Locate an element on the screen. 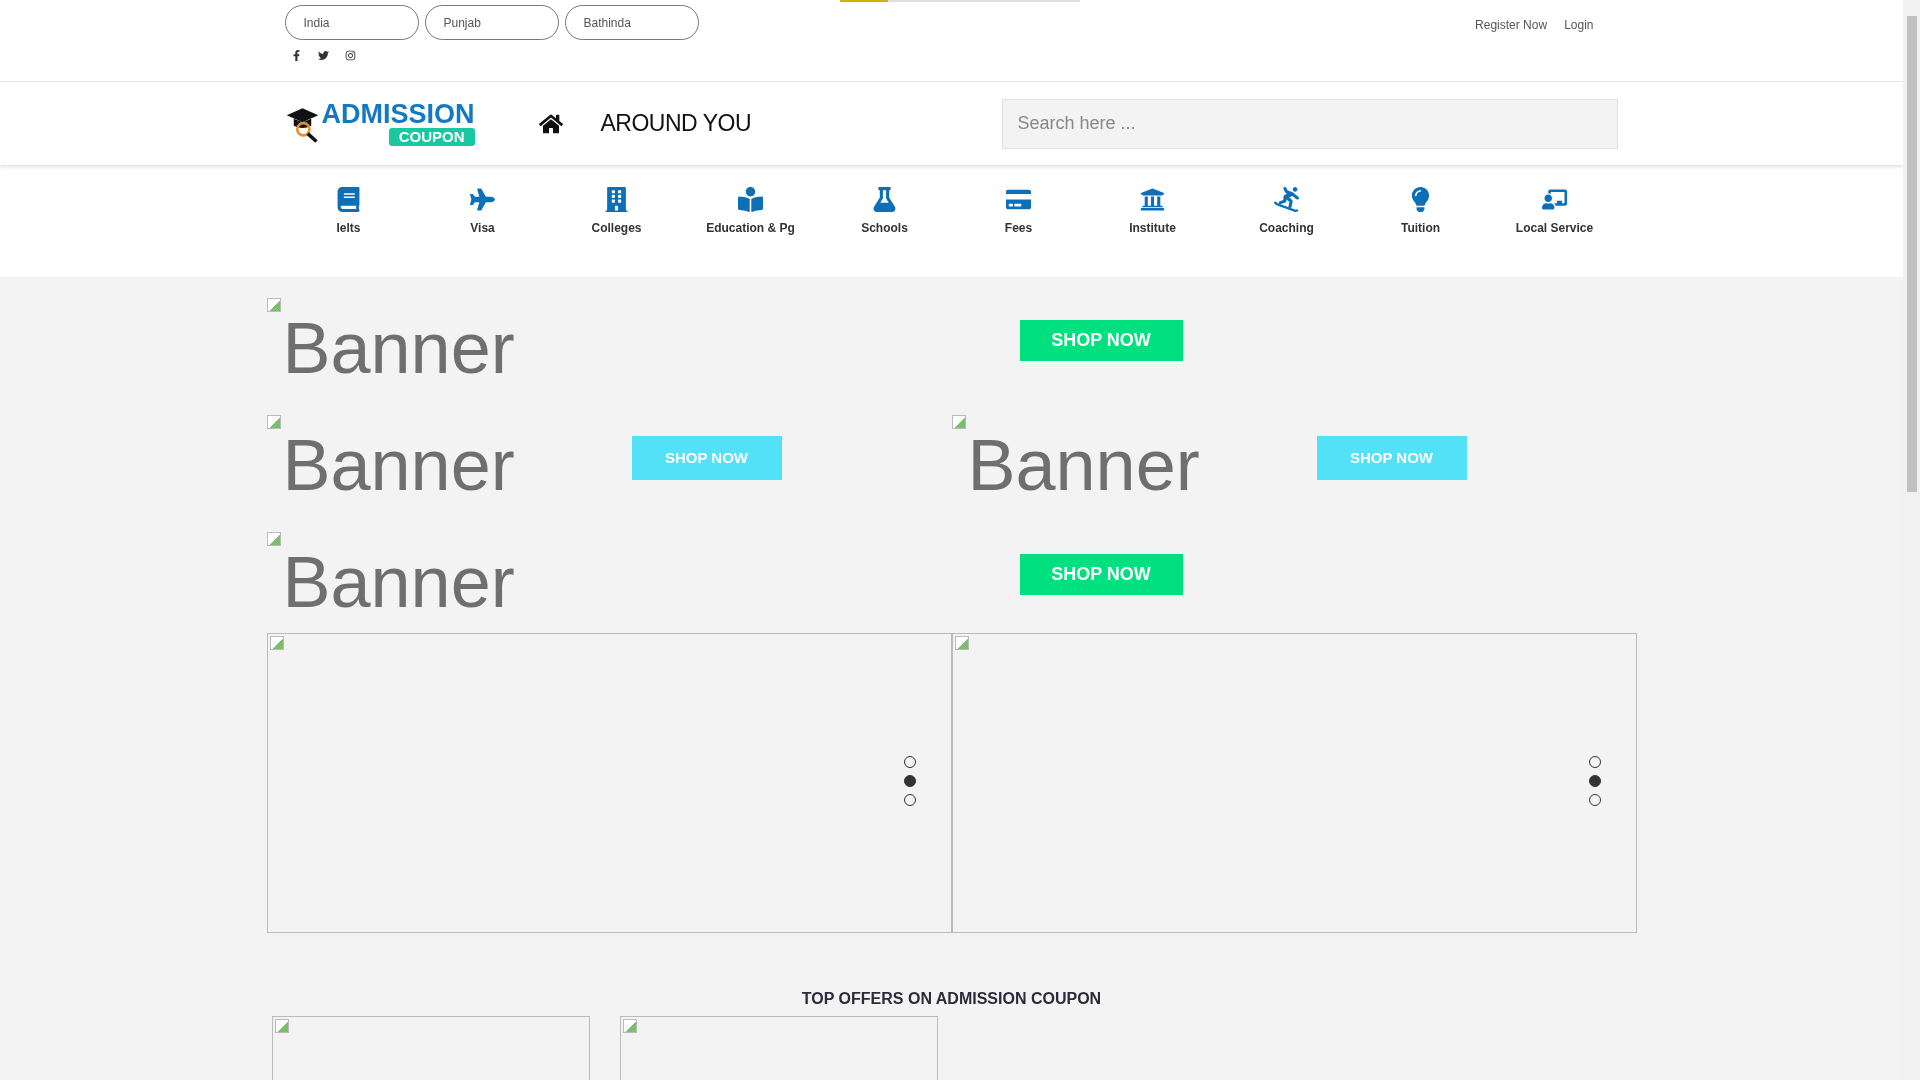 This screenshot has height=1080, width=1920. category-link: Local Service is located at coordinates (1554, 232).